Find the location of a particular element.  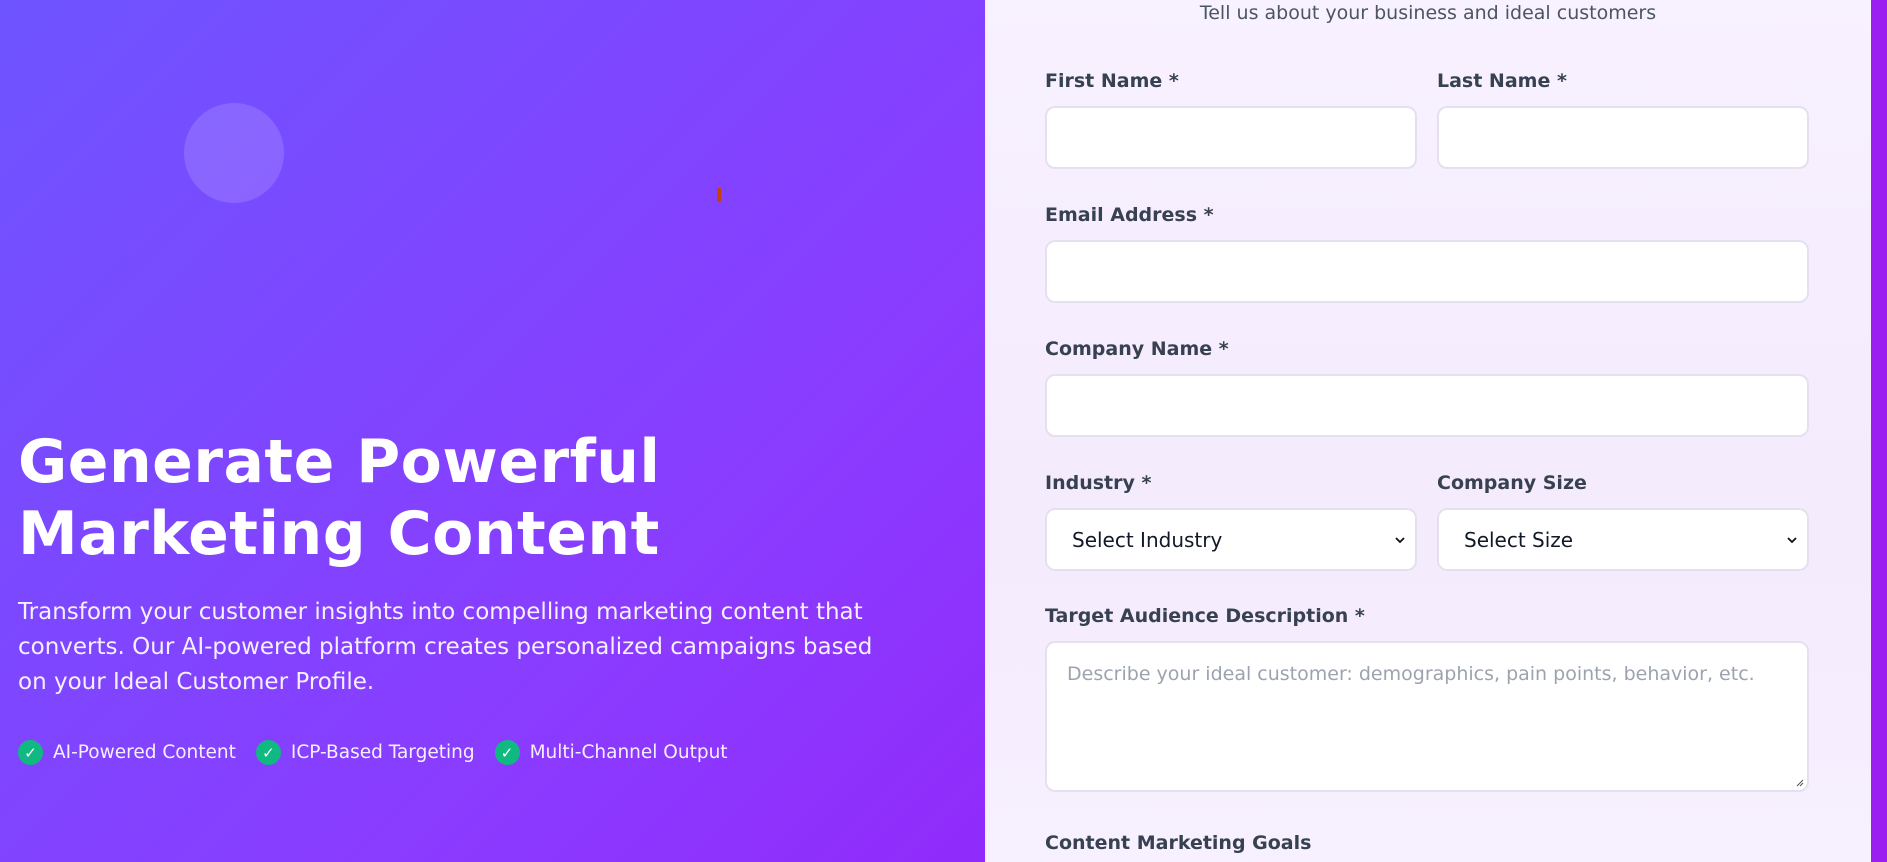

feature-item: ✓ AI-Powered Content is located at coordinates (127, 752).